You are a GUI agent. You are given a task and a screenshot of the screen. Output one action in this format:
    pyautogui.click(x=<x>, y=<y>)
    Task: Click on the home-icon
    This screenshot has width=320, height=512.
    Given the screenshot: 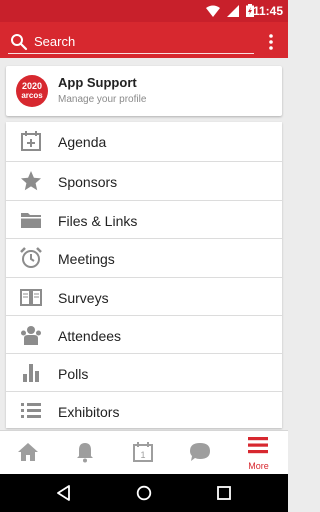 What is the action you would take?
    pyautogui.click(x=28, y=452)
    